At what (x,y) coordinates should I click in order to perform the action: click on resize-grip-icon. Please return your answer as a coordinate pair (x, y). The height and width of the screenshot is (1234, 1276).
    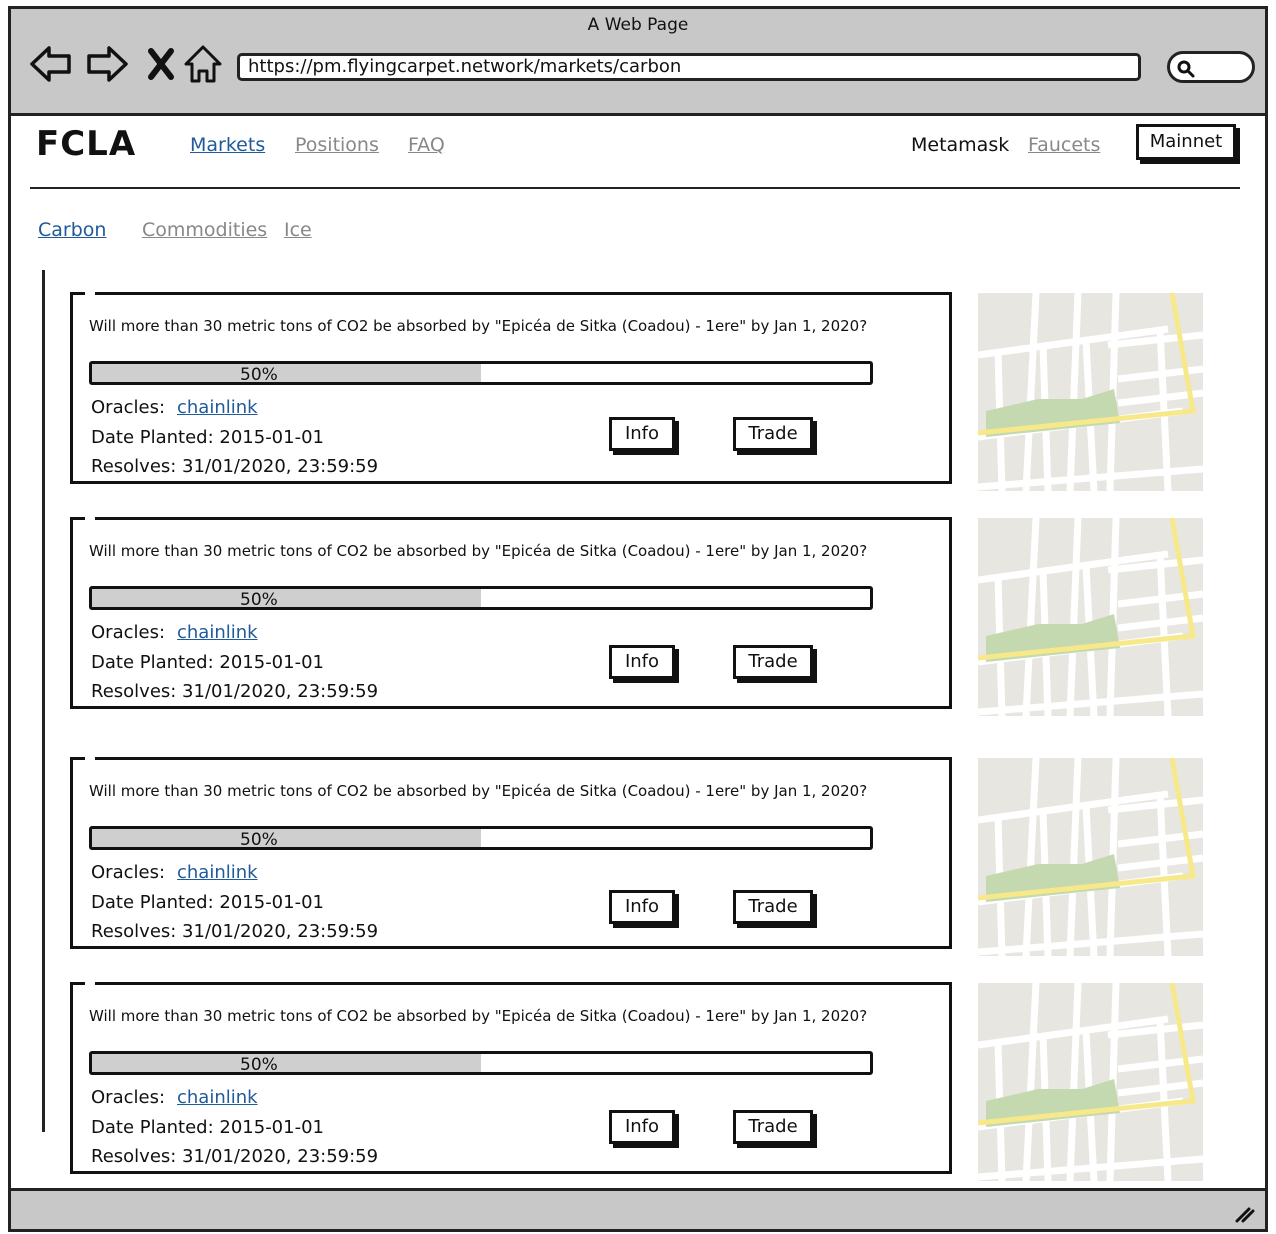
    Looking at the image, I should click on (1244, 1214).